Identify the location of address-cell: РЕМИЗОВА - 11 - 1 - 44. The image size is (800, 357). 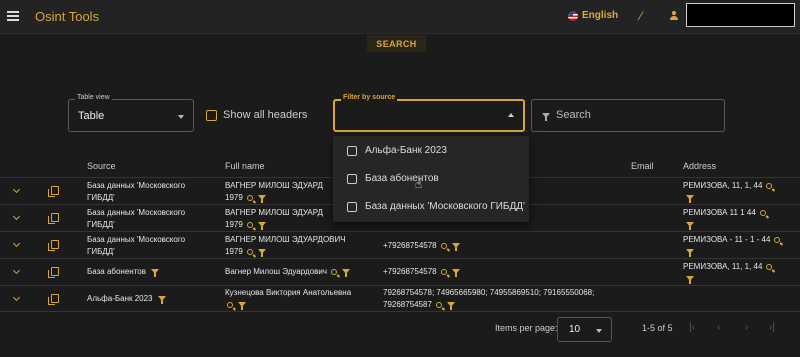
(732, 246).